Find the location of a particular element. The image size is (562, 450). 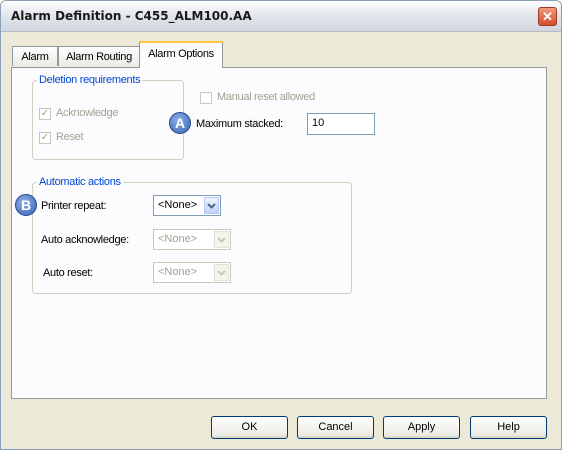

manual-reset-label: Manual reset allowed is located at coordinates (266, 97).